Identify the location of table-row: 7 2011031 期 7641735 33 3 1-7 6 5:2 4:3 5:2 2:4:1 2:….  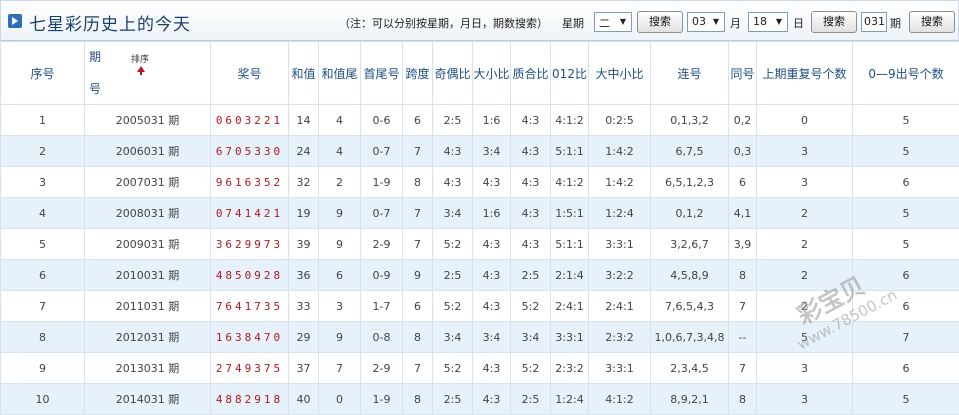
(479, 306).